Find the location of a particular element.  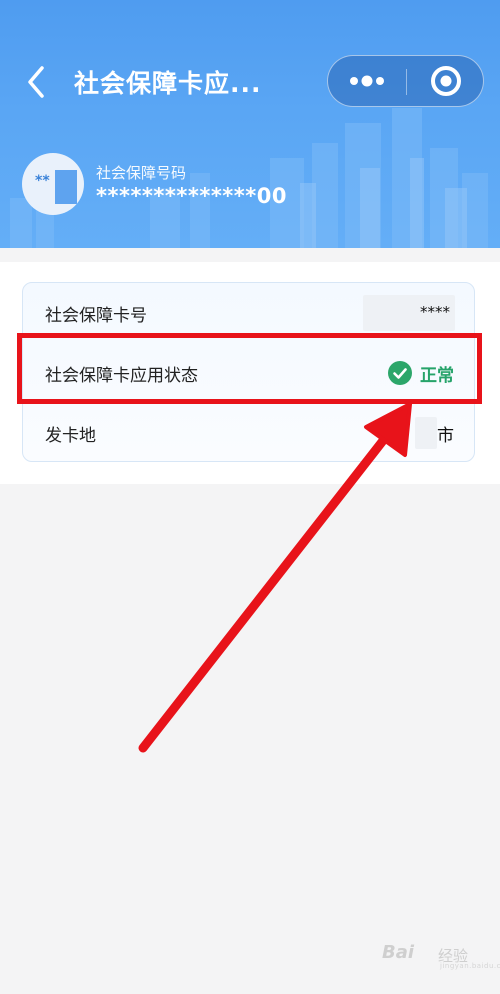

avatar-mask is located at coordinates (66, 187).